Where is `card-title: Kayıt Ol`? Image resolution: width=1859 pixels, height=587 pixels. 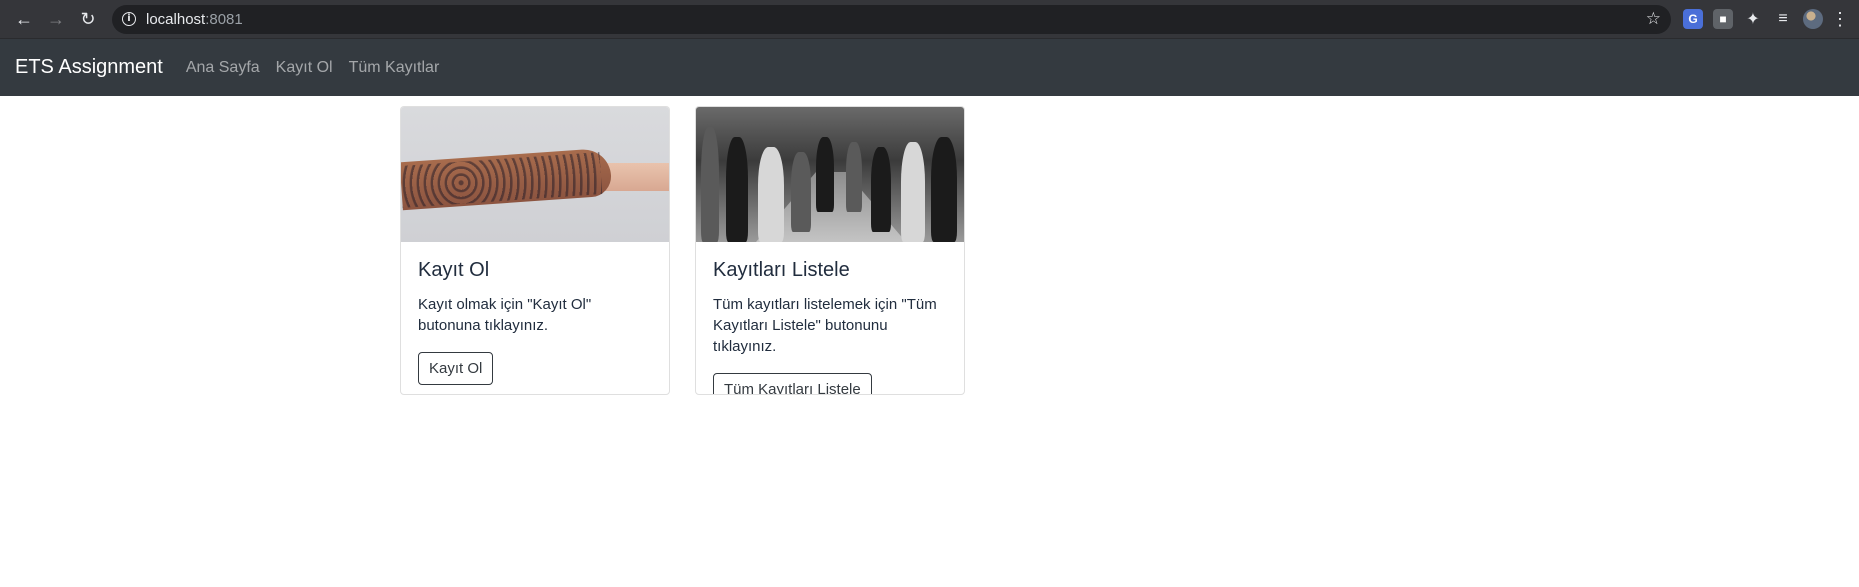
card-title: Kayıt Ol is located at coordinates (454, 270).